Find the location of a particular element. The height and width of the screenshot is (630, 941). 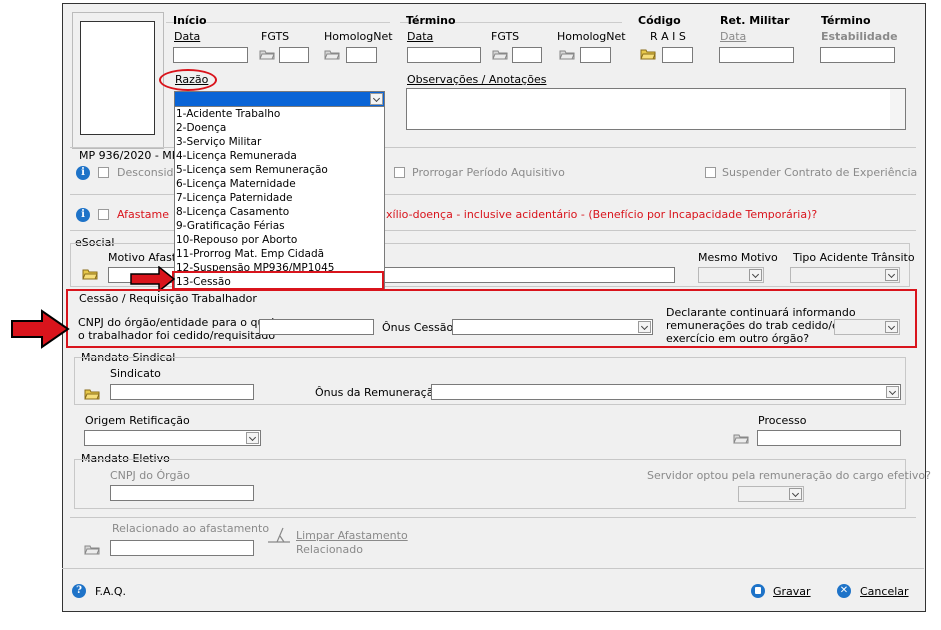

onus-remuneracao-select is located at coordinates (666, 392).